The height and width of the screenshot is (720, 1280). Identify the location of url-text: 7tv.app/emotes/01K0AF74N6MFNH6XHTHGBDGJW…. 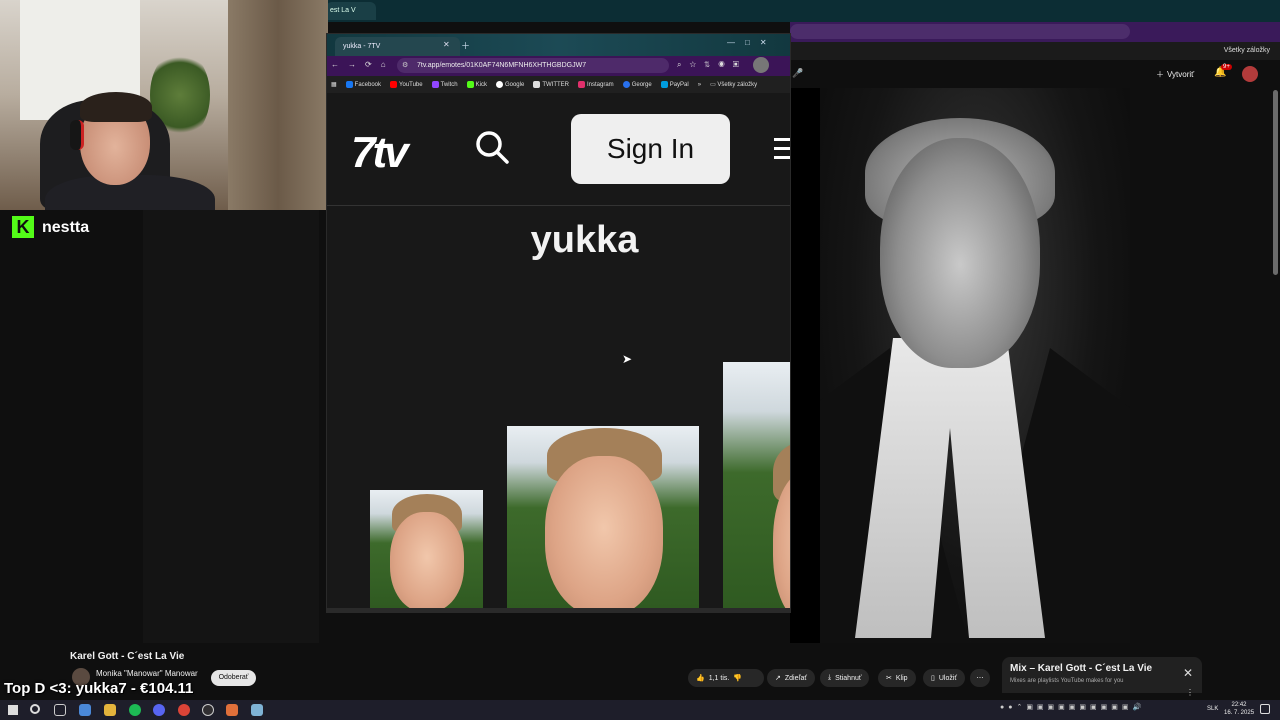
(502, 65).